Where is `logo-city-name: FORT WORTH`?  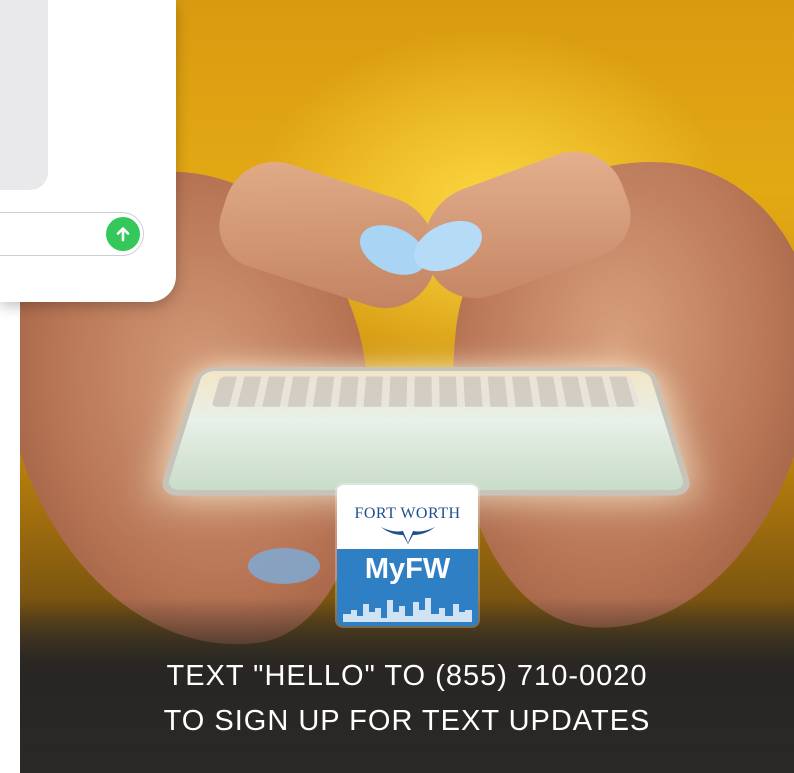
logo-city-name: FORT WORTH is located at coordinates (407, 513).